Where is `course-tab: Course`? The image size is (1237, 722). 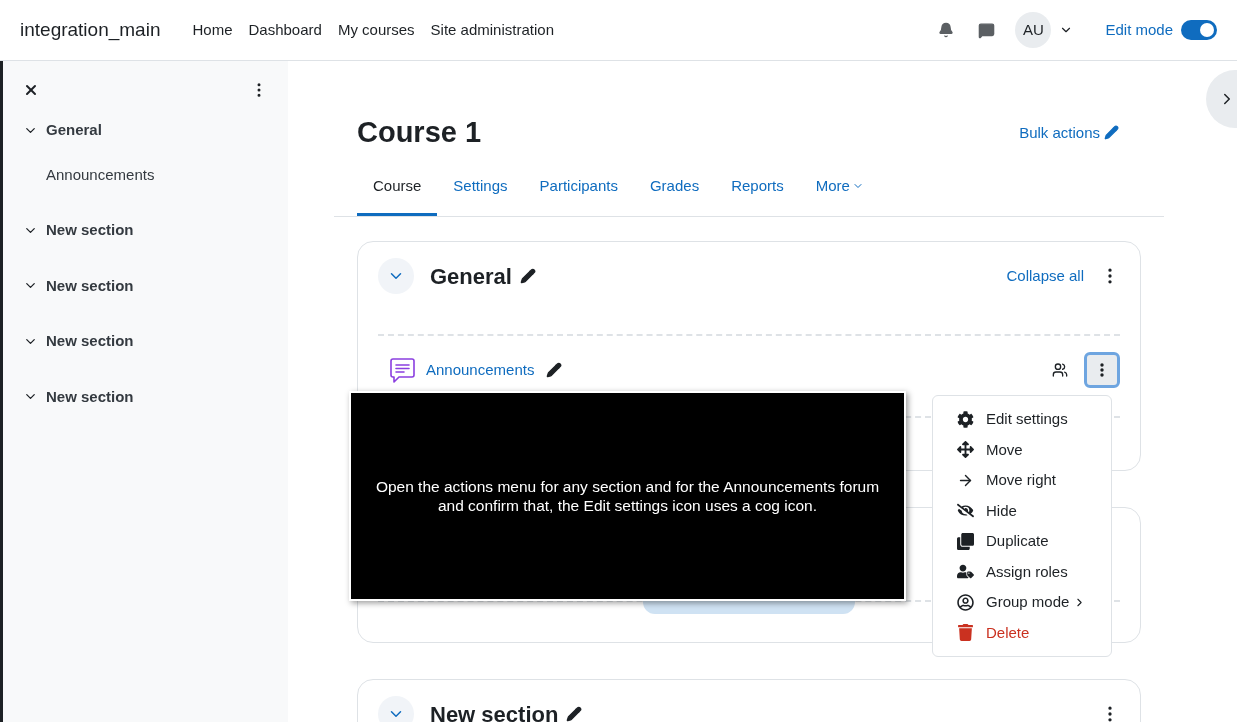 course-tab: Course is located at coordinates (397, 187).